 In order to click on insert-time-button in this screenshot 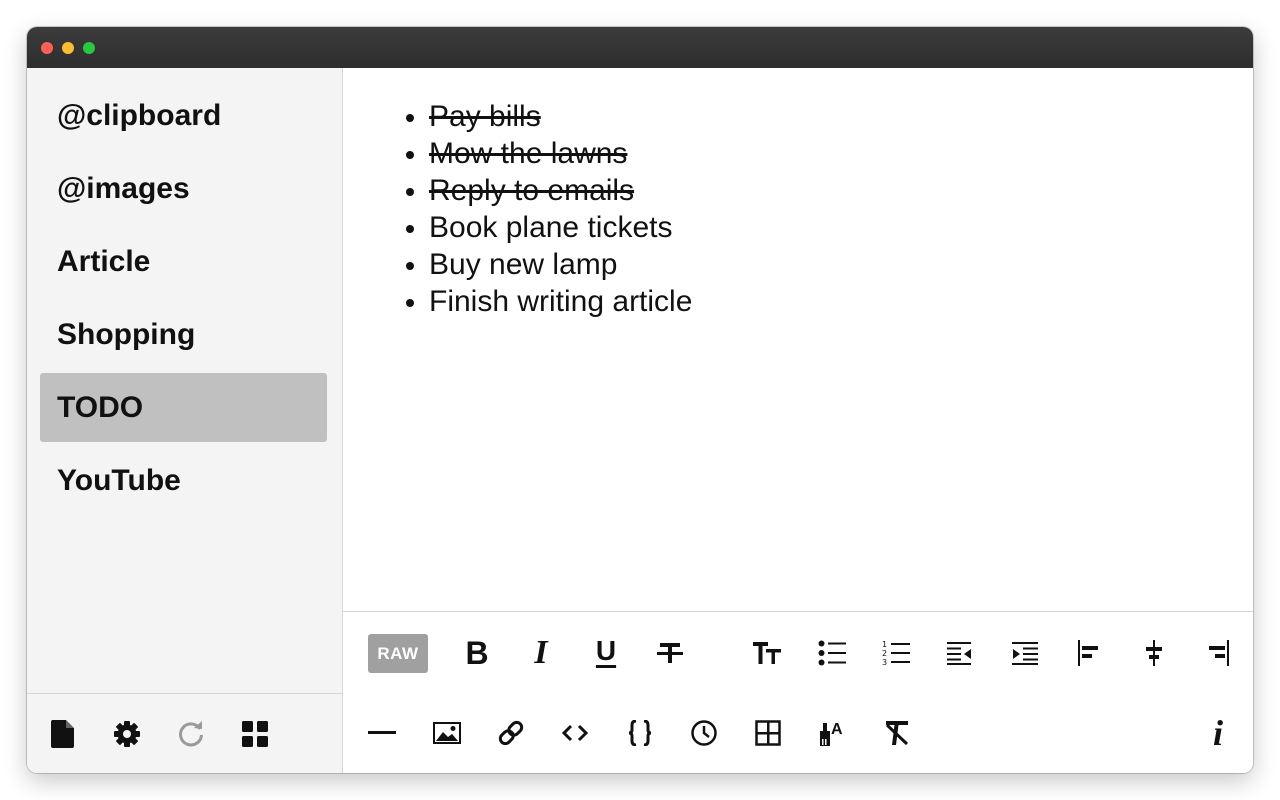, I will do `click(704, 733)`.